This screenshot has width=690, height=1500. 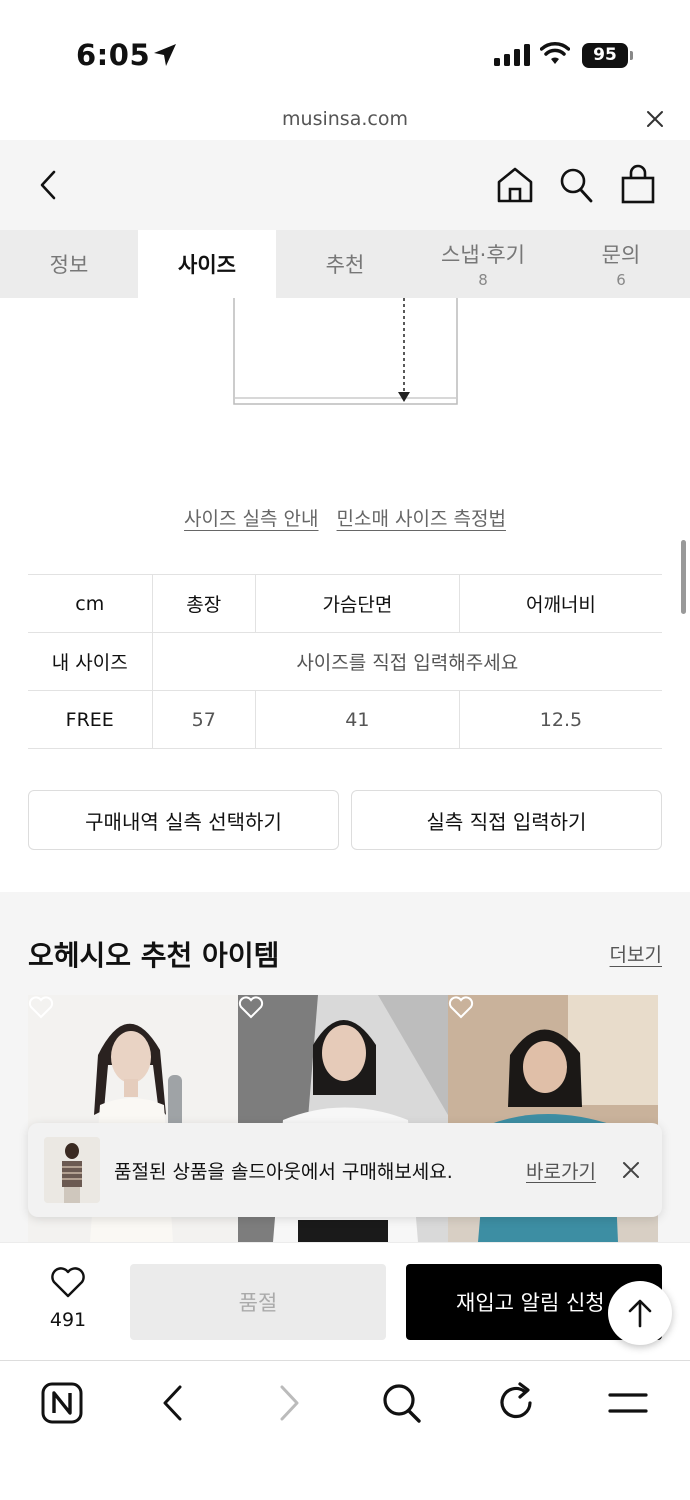 I want to click on tab-label: 추천, so click(x=345, y=265).